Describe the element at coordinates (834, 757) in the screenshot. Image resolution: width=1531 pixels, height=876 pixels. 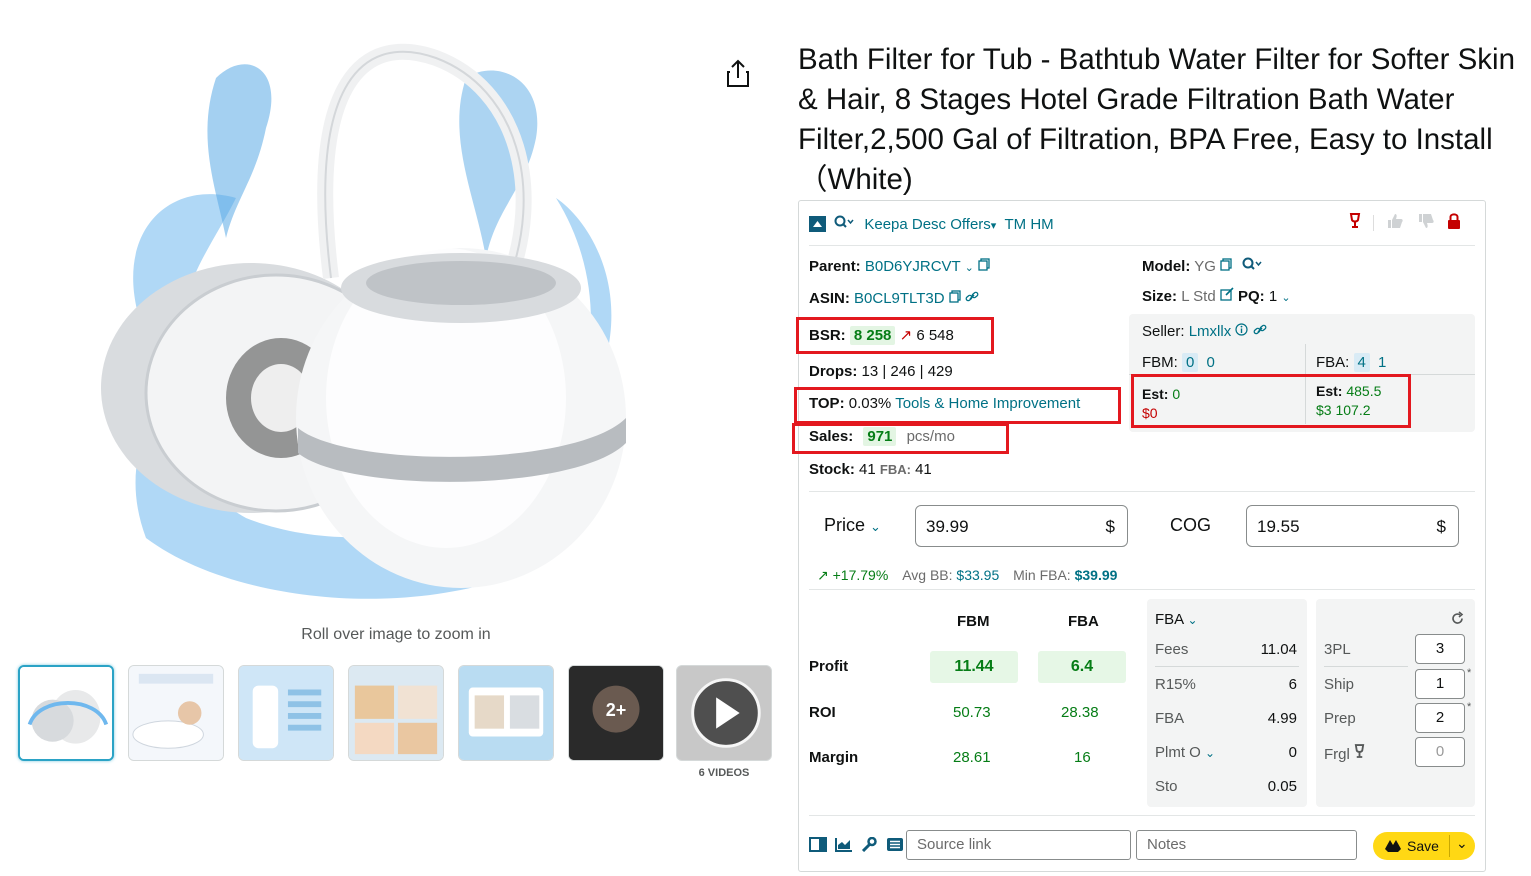
I see `margin-label: Margin` at that location.